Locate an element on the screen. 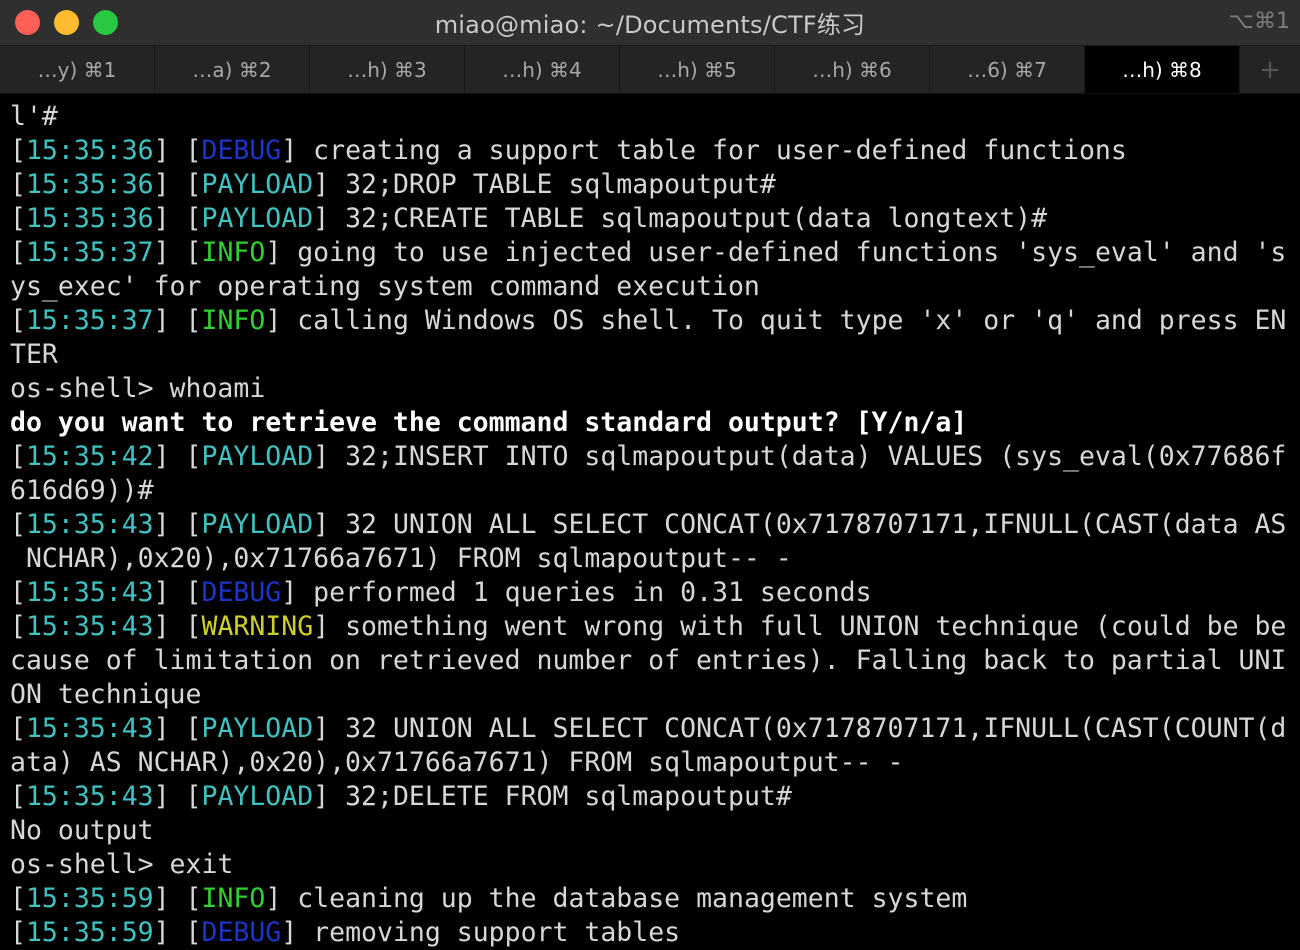  tab-2: …a) ⌘2 is located at coordinates (232, 69).